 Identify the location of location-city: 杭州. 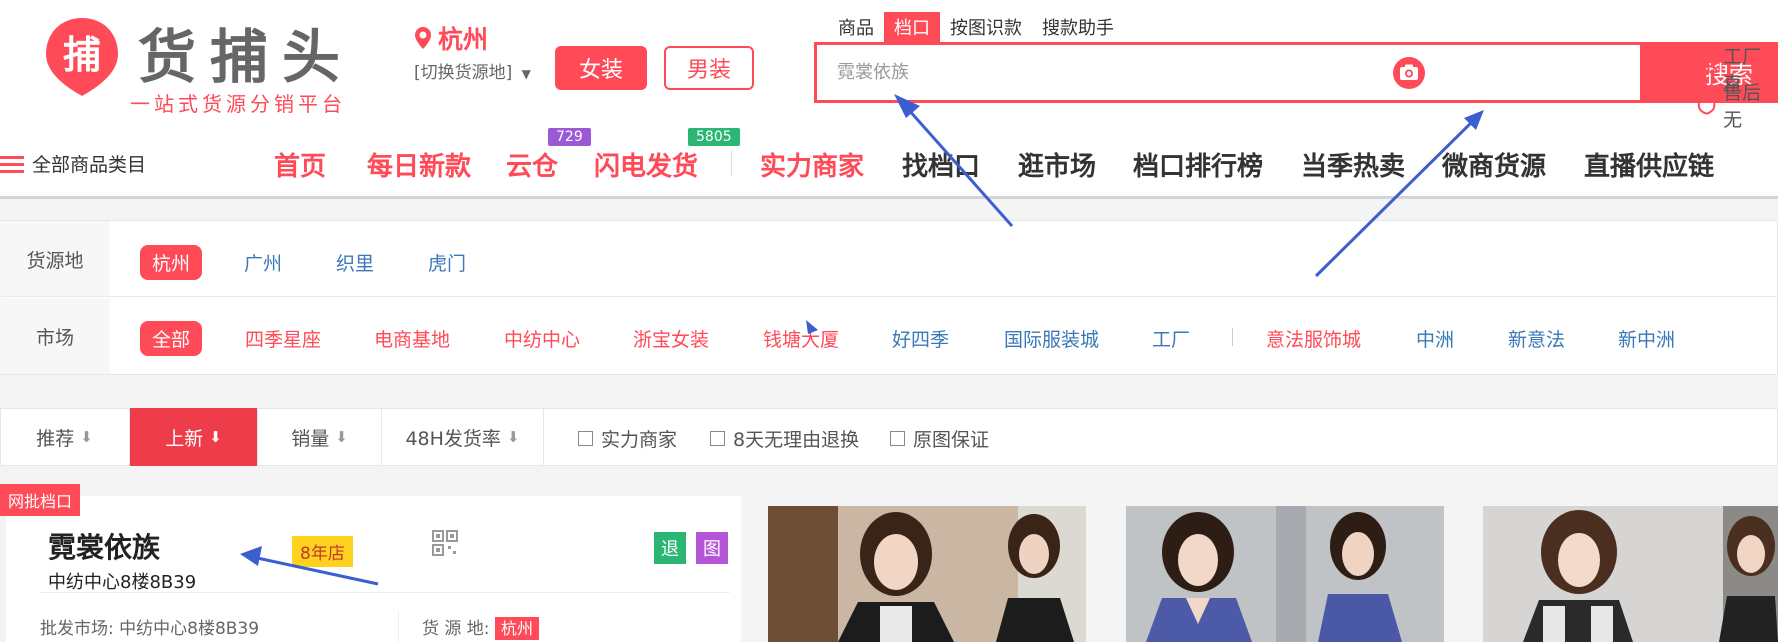
(463, 39).